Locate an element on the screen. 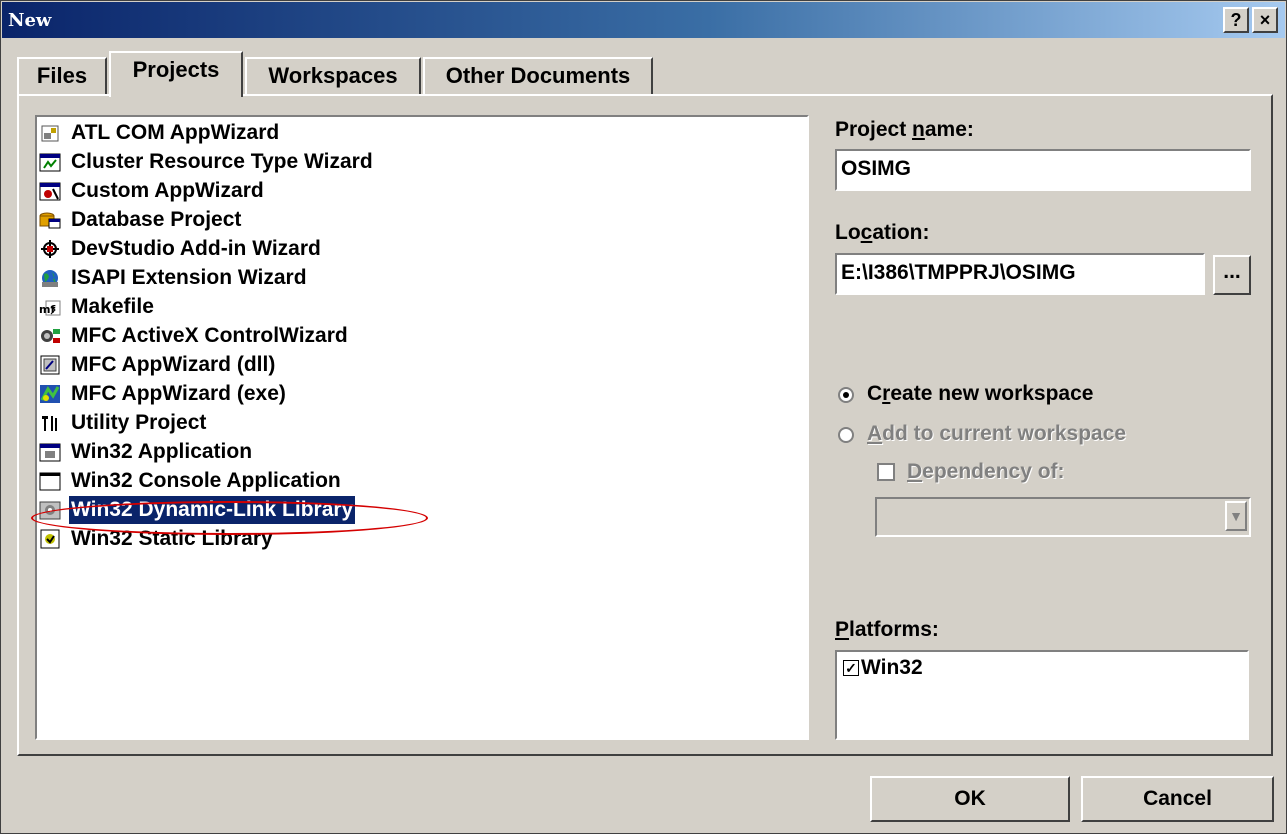 The width and height of the screenshot is (1287, 834). globe-icon is located at coordinates (50, 278).